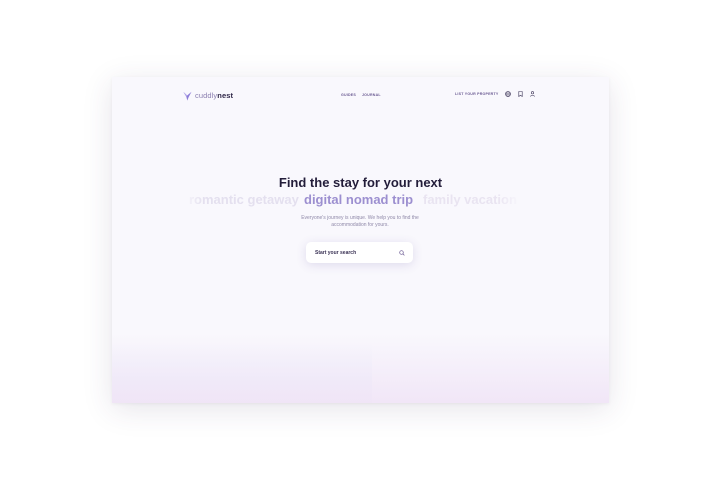 This screenshot has width=720, height=482. I want to click on bottom-gradient, so click(360, 368).